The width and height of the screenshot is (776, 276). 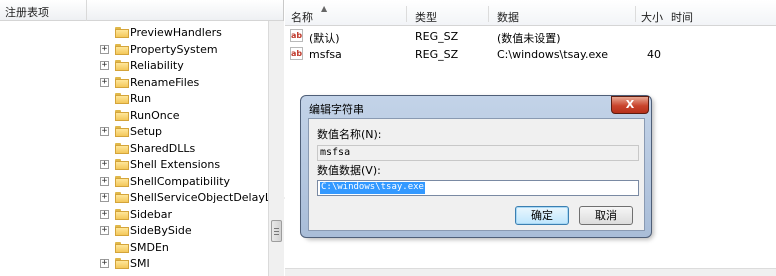 What do you see at coordinates (146, 131) in the screenshot?
I see `tree-item-label: Setup` at bounding box center [146, 131].